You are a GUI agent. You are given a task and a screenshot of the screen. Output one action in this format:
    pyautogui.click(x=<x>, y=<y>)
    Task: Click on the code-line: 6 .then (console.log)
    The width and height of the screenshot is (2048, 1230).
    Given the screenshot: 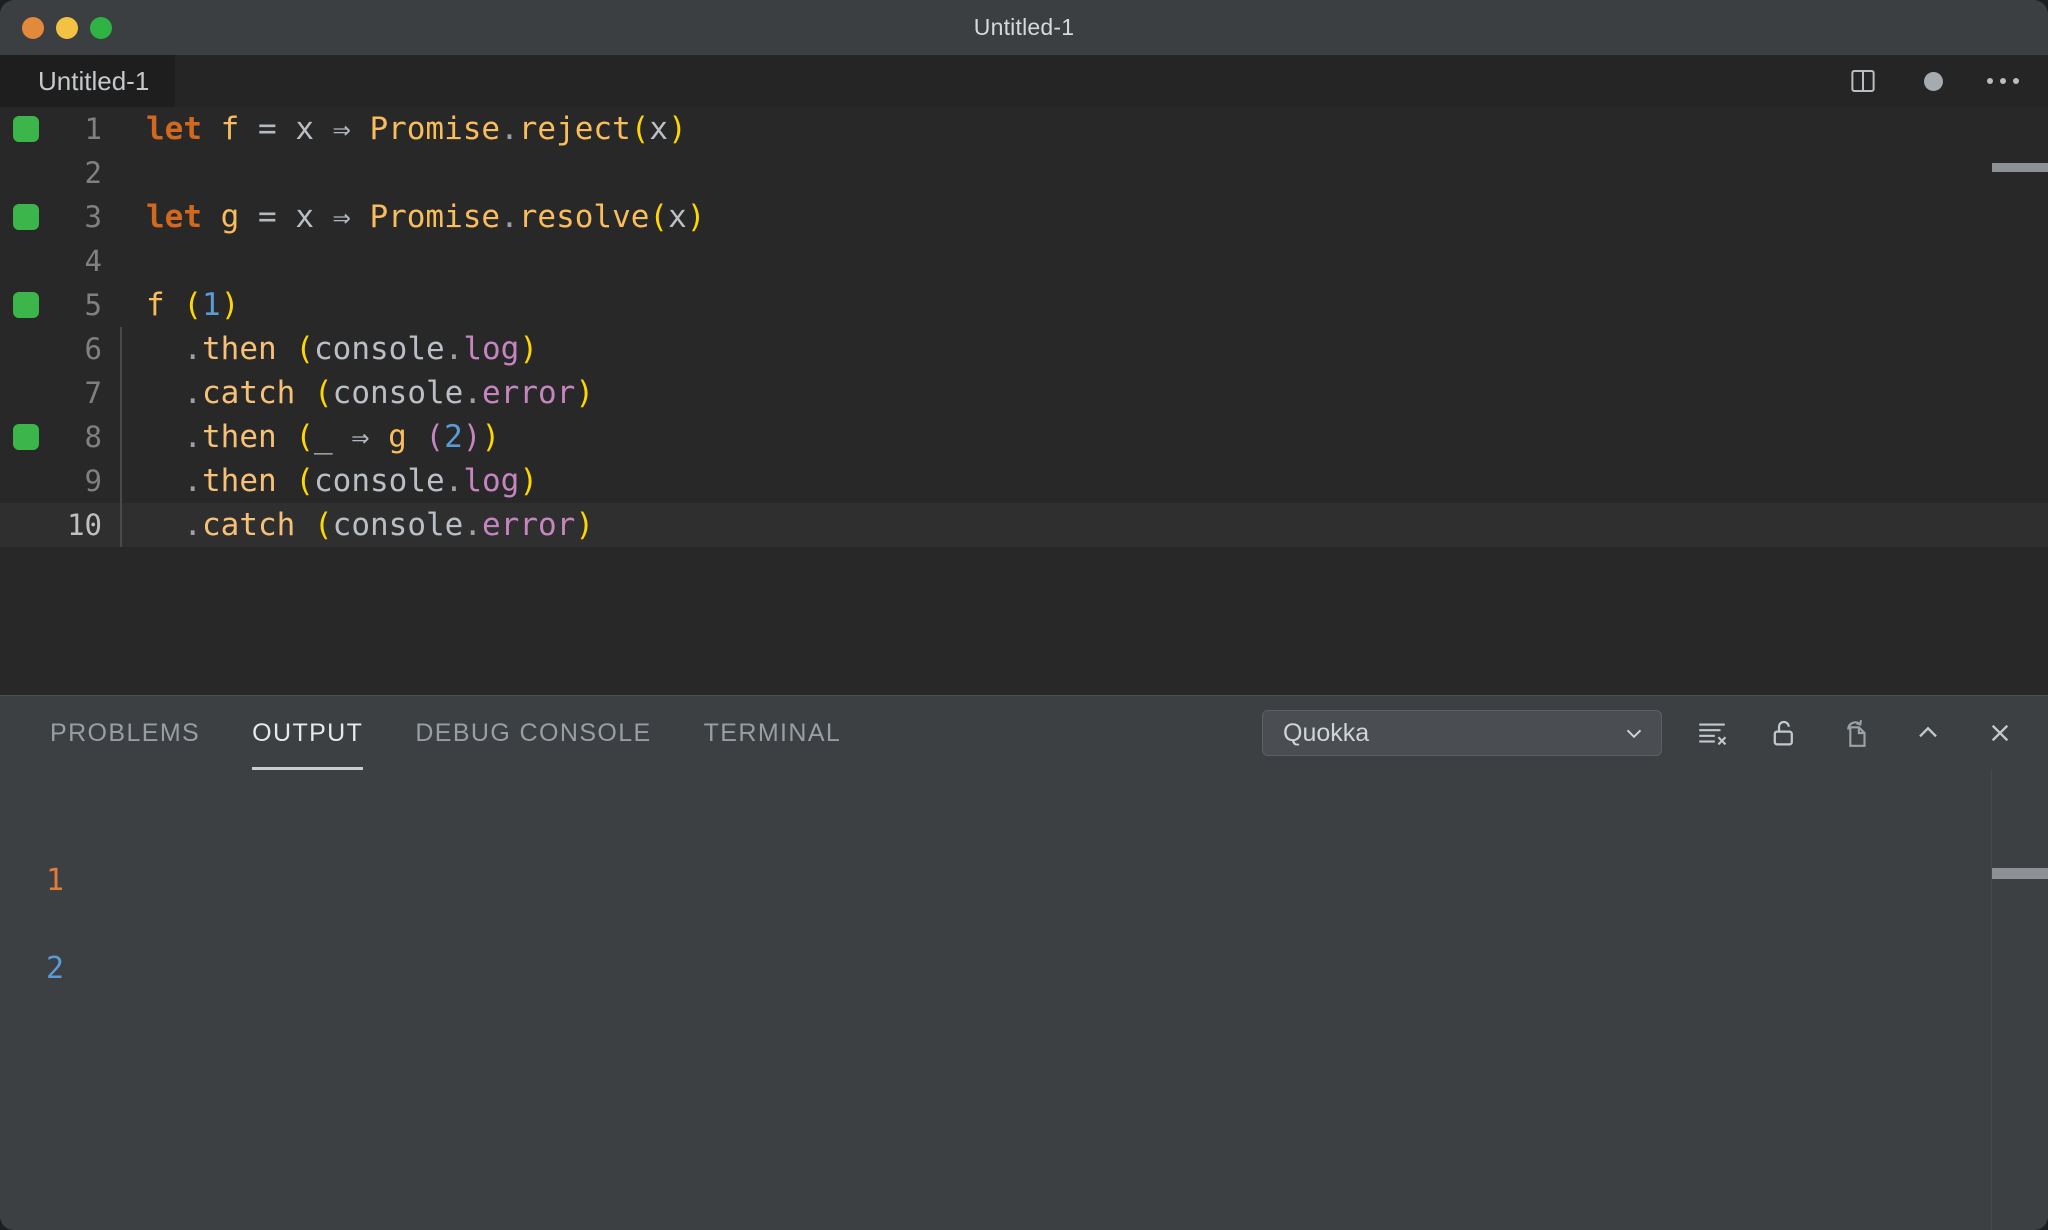 What is the action you would take?
    pyautogui.click(x=1024, y=349)
    